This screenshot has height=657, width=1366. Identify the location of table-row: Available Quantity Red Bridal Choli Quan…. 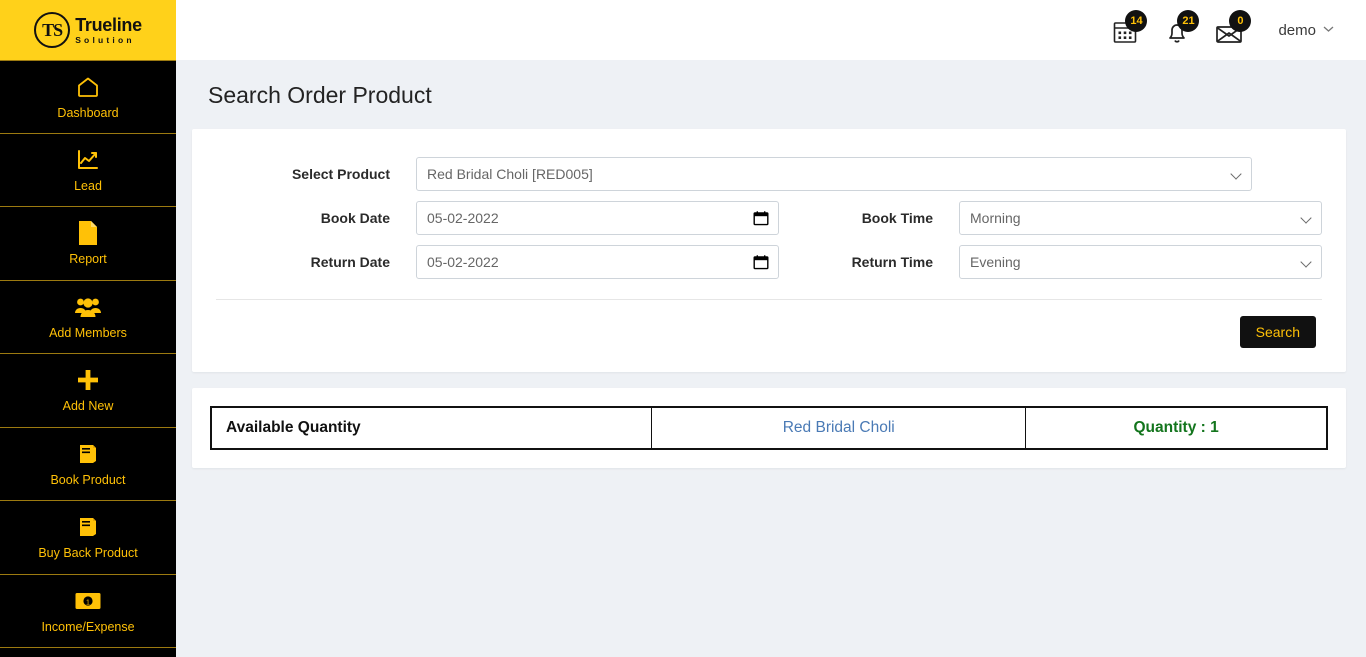
(769, 428).